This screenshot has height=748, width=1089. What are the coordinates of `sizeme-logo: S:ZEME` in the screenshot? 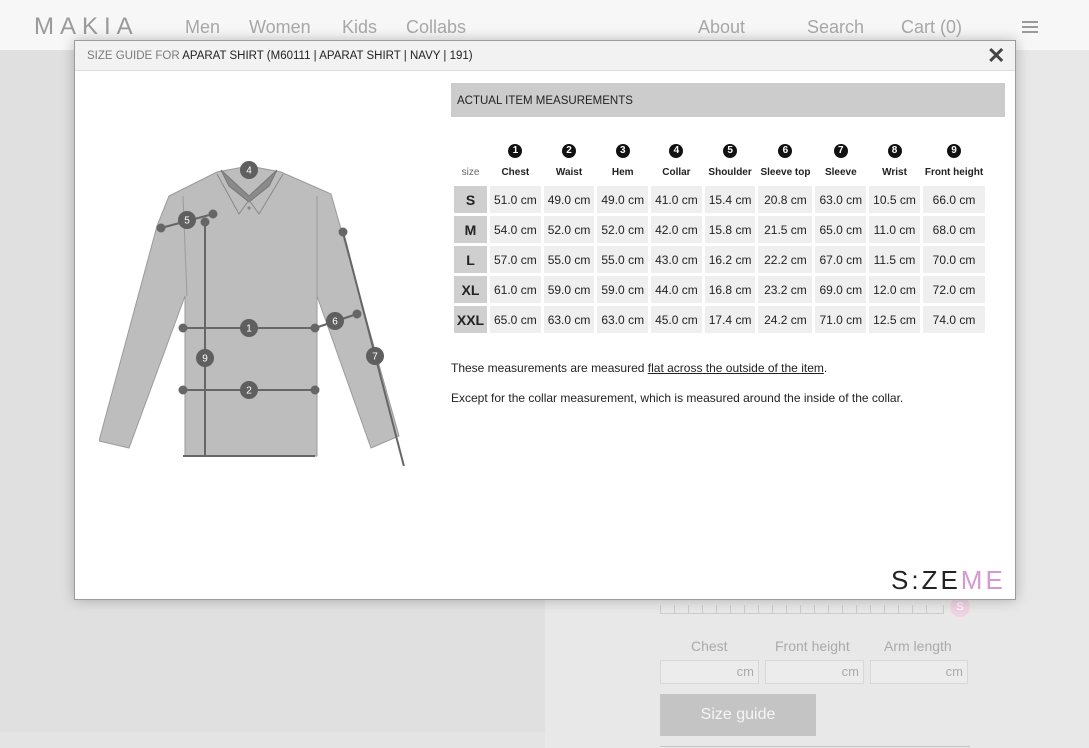 It's located at (948, 580).